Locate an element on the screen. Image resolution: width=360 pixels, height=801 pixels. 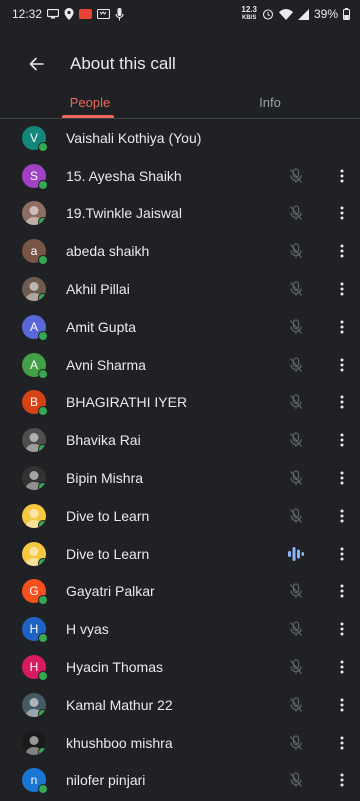
participant-row: H H vyas is located at coordinates (180, 629).